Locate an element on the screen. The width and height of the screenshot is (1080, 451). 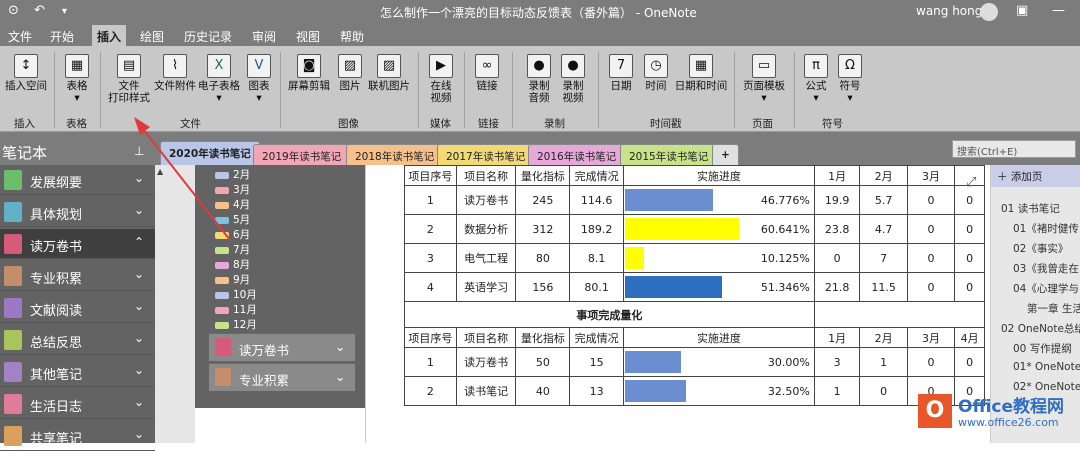
notebook-item: 生活日志 ⌄ is located at coordinates (77, 404).